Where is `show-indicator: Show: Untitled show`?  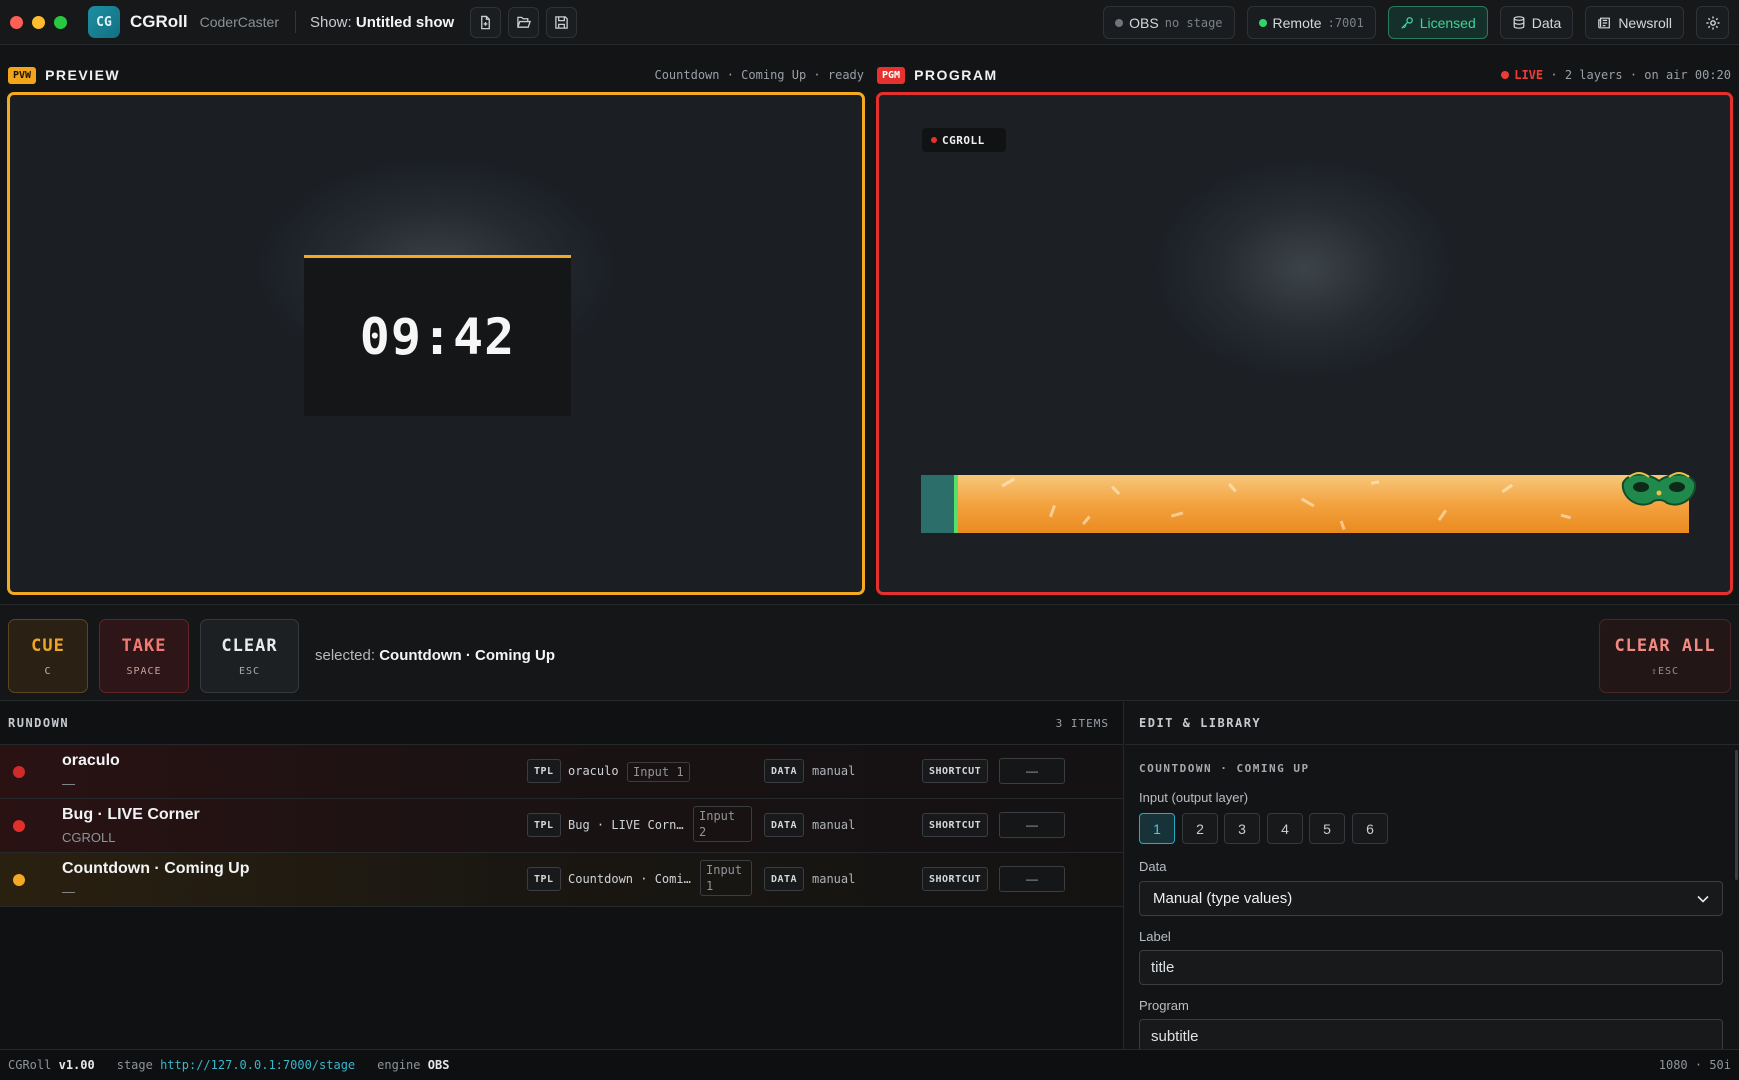 show-indicator: Show: Untitled show is located at coordinates (382, 22).